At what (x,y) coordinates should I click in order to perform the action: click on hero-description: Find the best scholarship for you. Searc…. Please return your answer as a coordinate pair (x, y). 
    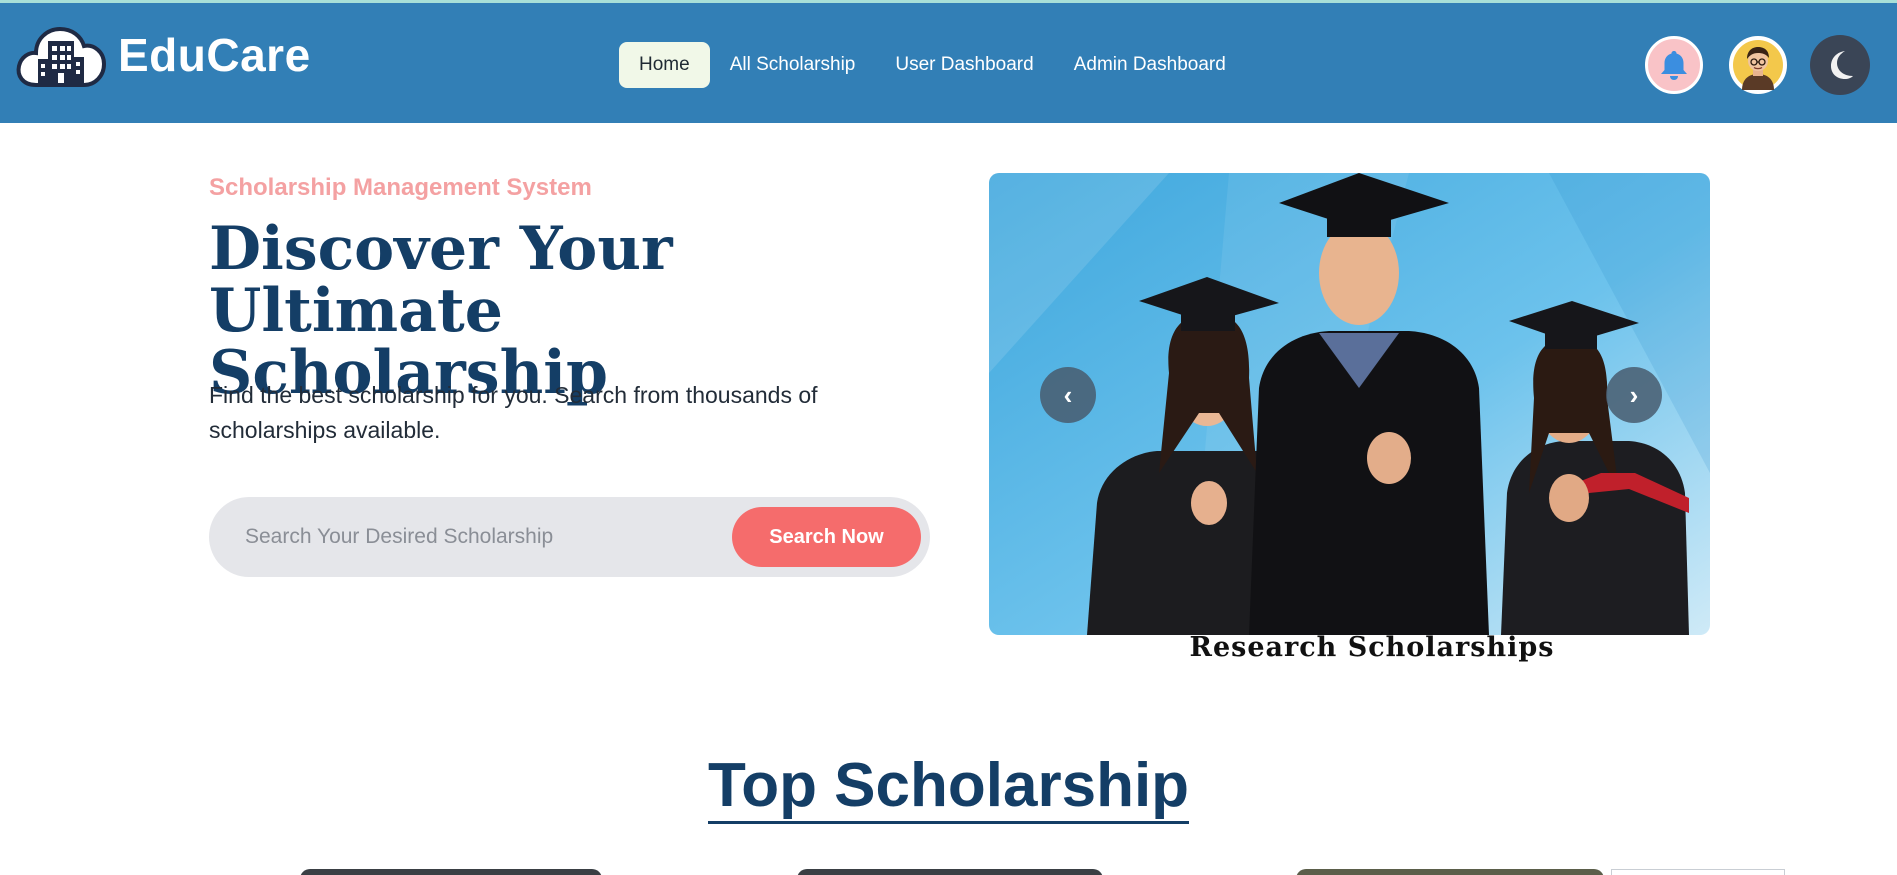
    Looking at the image, I should click on (513, 412).